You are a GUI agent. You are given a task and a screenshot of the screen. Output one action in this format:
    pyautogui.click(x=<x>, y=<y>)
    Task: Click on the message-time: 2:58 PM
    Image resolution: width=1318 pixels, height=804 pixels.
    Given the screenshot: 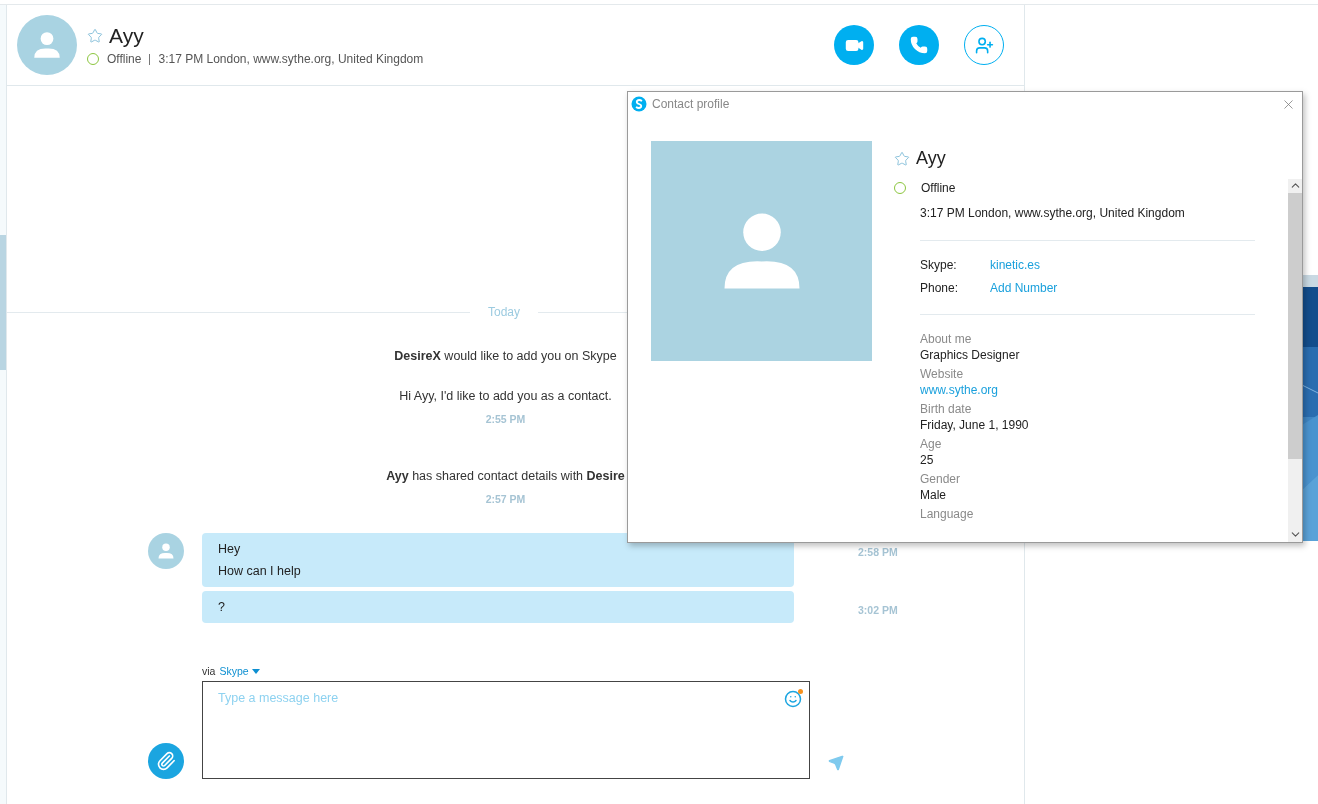 What is the action you would take?
    pyautogui.click(x=878, y=552)
    